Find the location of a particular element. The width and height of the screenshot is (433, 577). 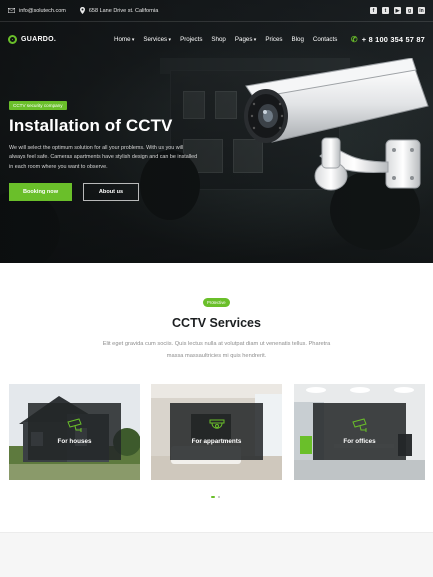

email-contact: info@solutech.com is located at coordinates (37, 11).